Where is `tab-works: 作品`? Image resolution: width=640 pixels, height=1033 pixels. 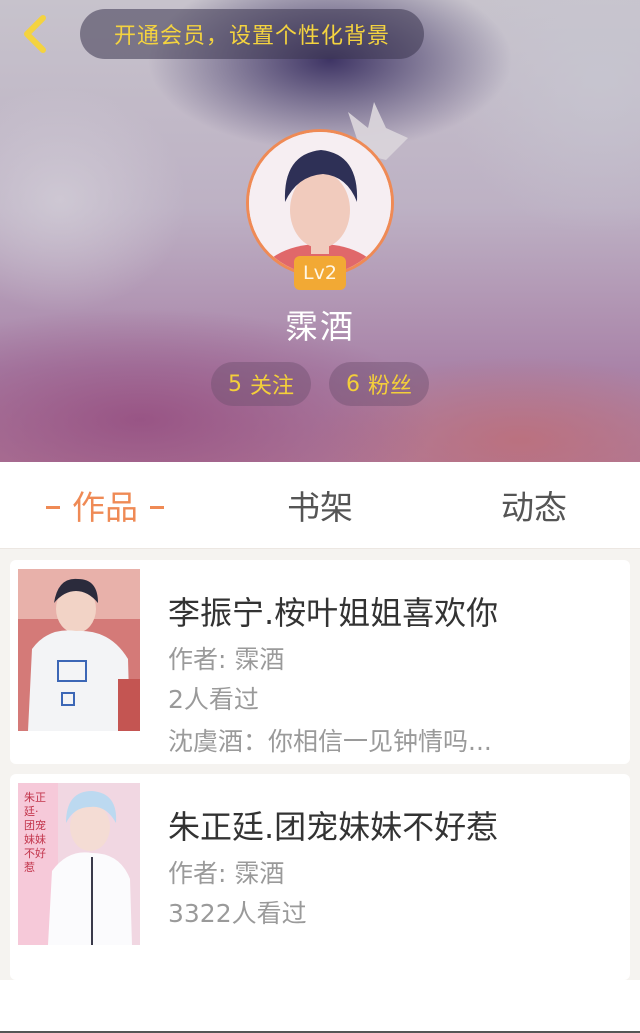
tab-works: 作品 is located at coordinates (105, 505).